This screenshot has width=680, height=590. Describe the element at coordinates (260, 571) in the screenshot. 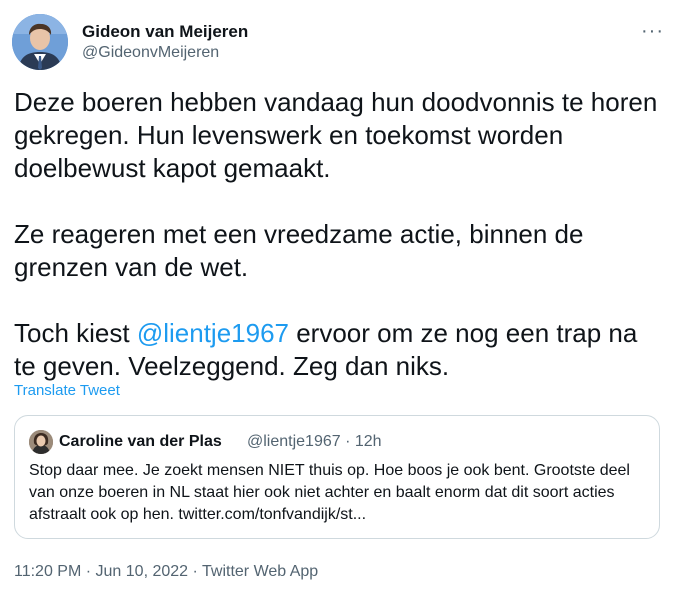

I see `tweet-source: Twitter Web App` at that location.